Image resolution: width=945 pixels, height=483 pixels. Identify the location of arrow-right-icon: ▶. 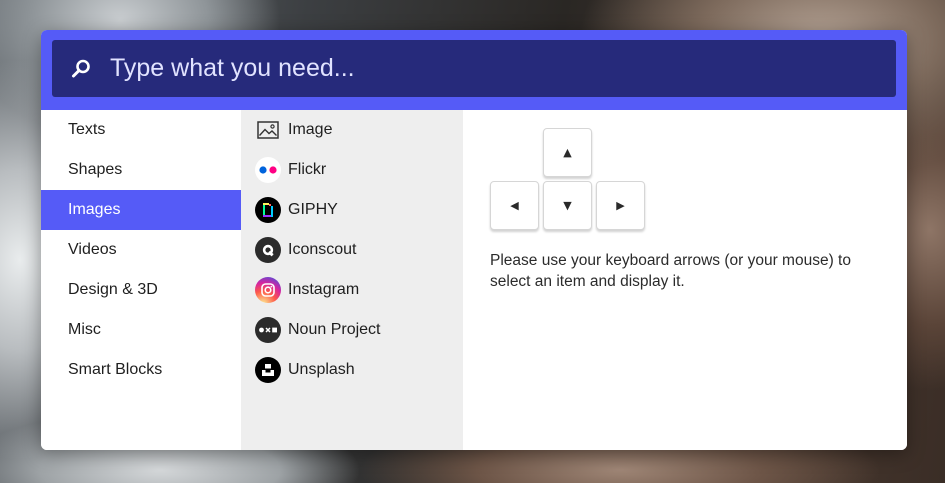
(620, 205).